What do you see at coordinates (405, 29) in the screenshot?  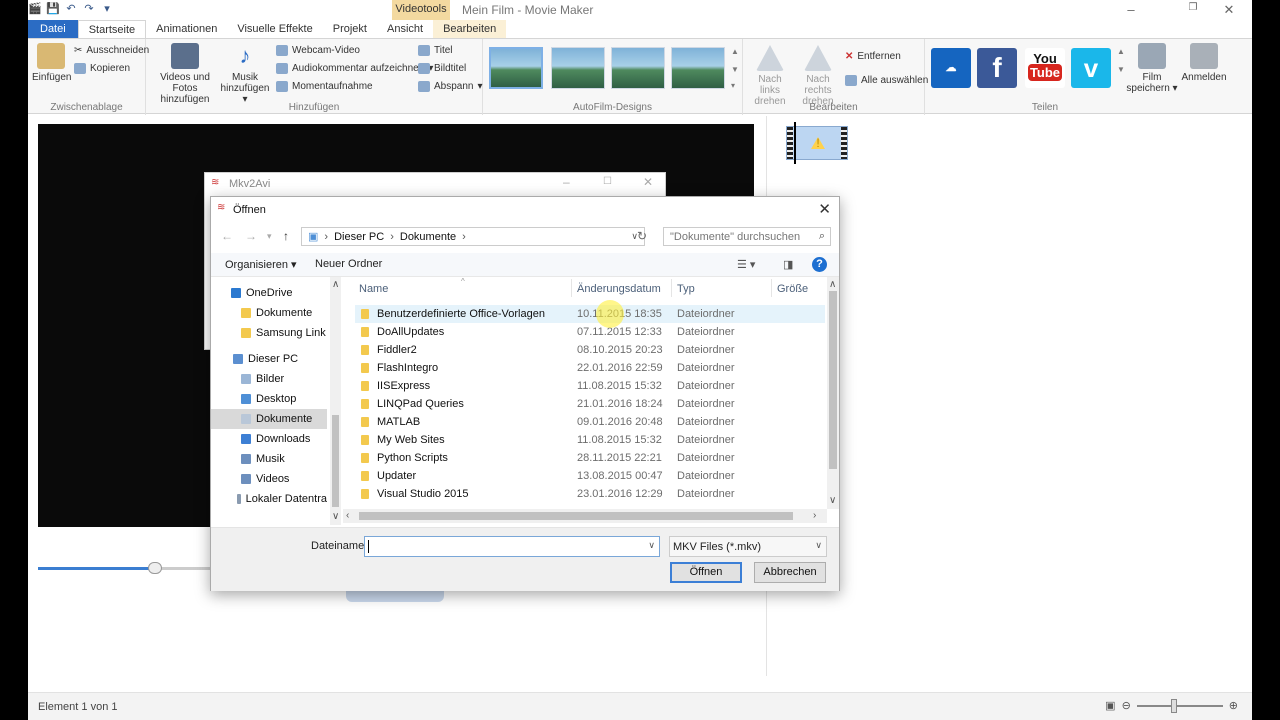 I see `tab-ansicht: Ansicht` at bounding box center [405, 29].